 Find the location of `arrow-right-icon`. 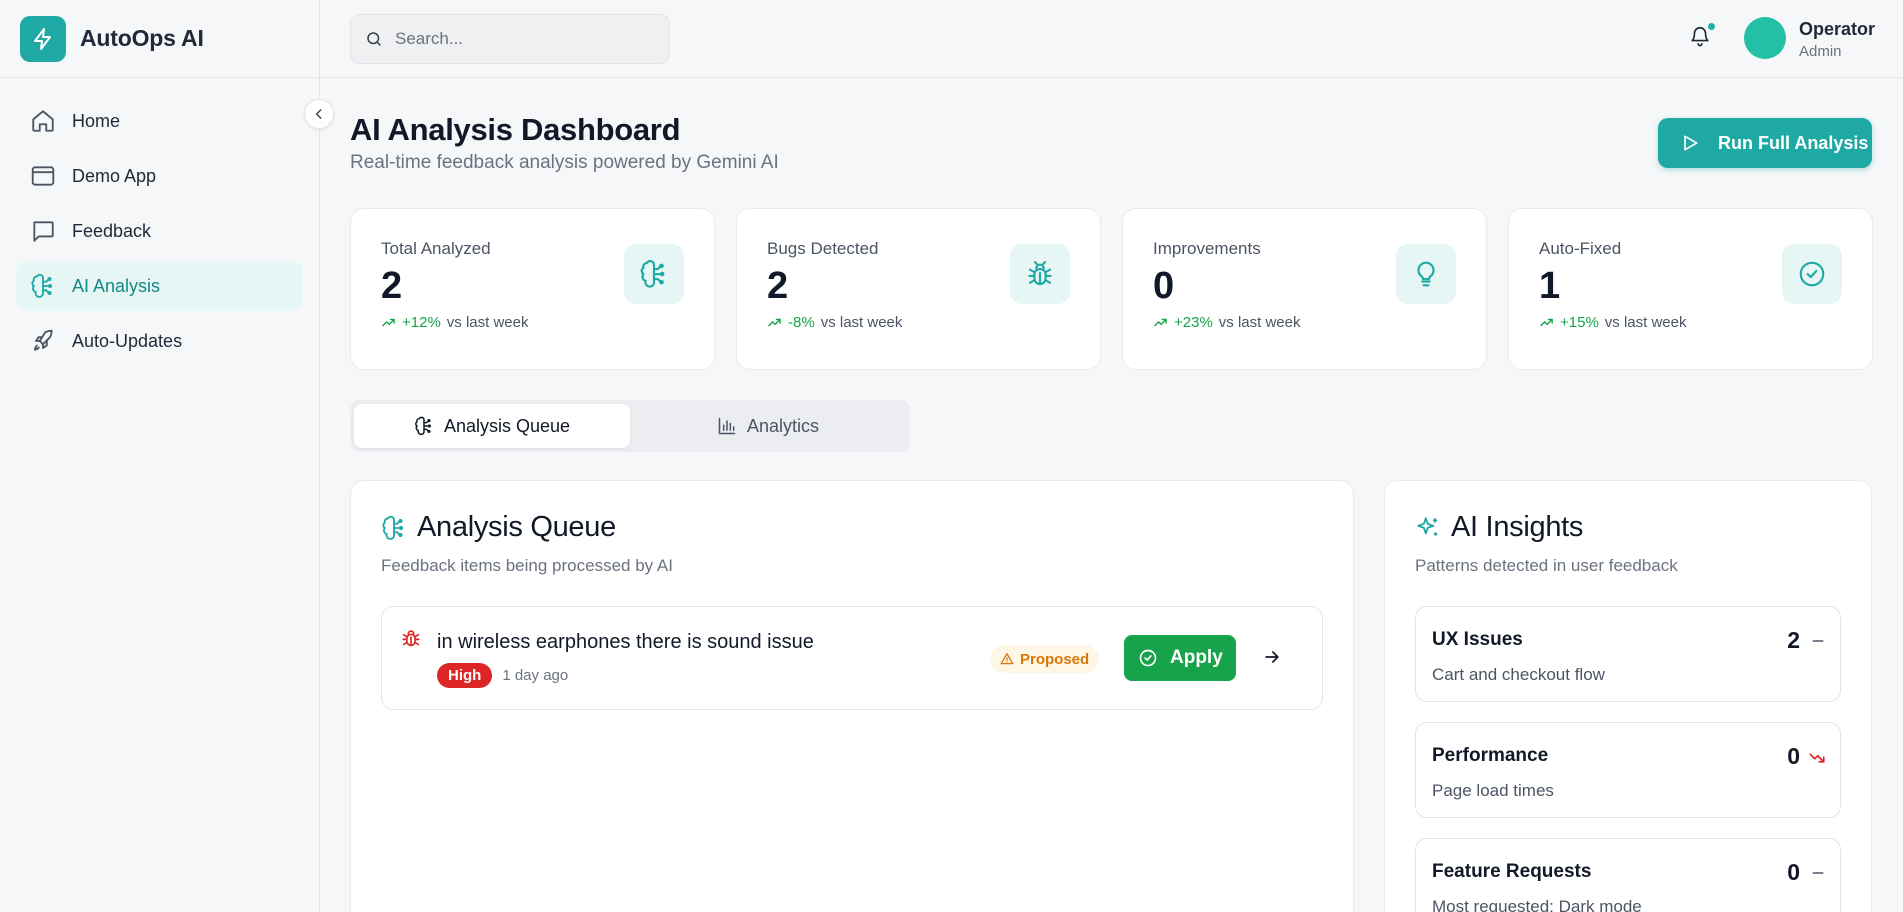

arrow-right-icon is located at coordinates (1272, 657).